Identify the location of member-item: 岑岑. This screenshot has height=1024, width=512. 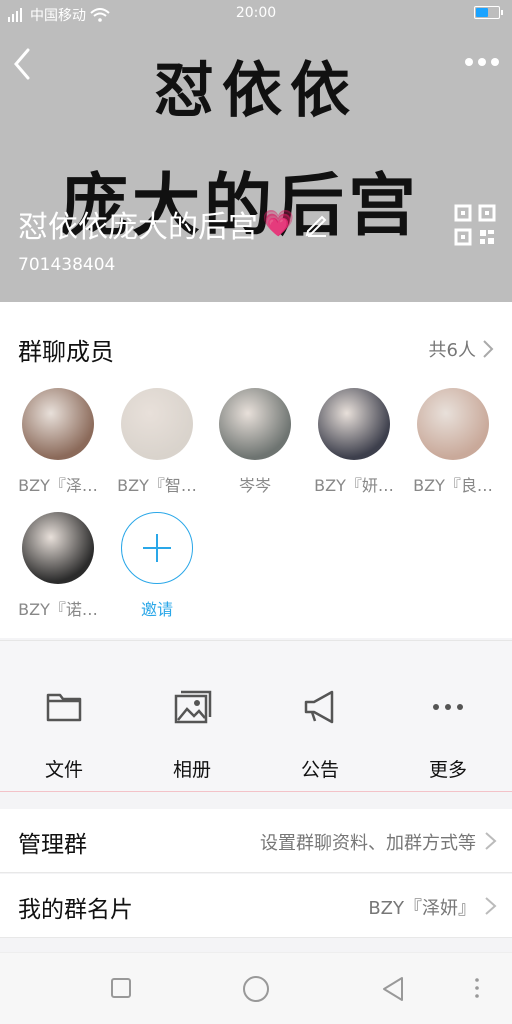
(255, 442).